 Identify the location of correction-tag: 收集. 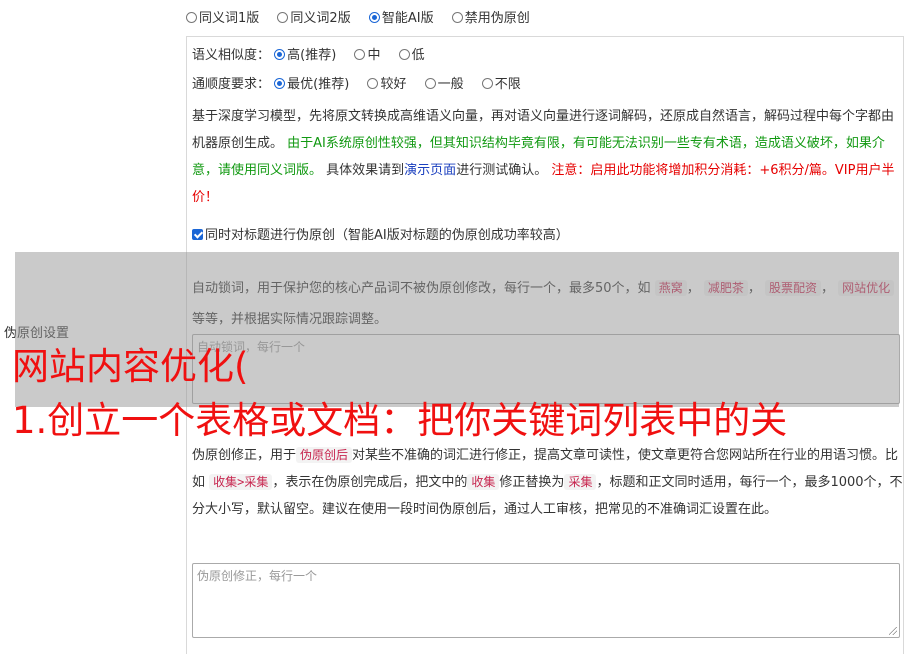
(483, 482).